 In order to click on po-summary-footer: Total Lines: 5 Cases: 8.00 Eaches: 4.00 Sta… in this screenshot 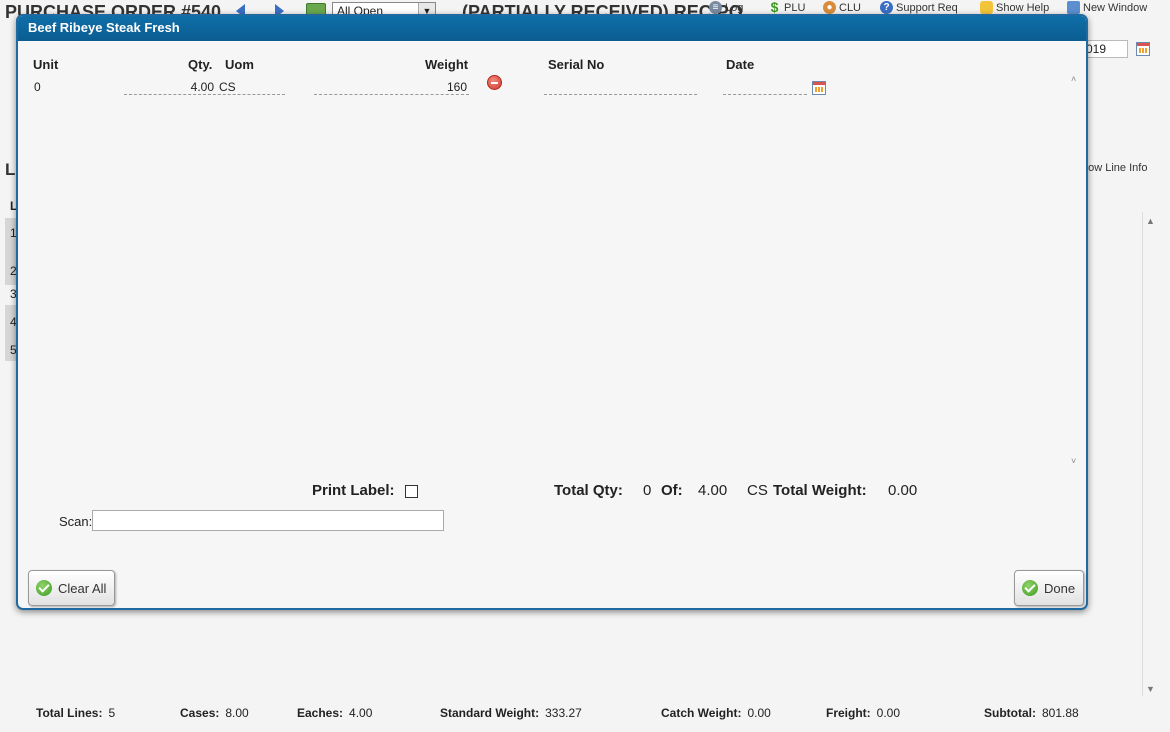, I will do `click(585, 714)`.